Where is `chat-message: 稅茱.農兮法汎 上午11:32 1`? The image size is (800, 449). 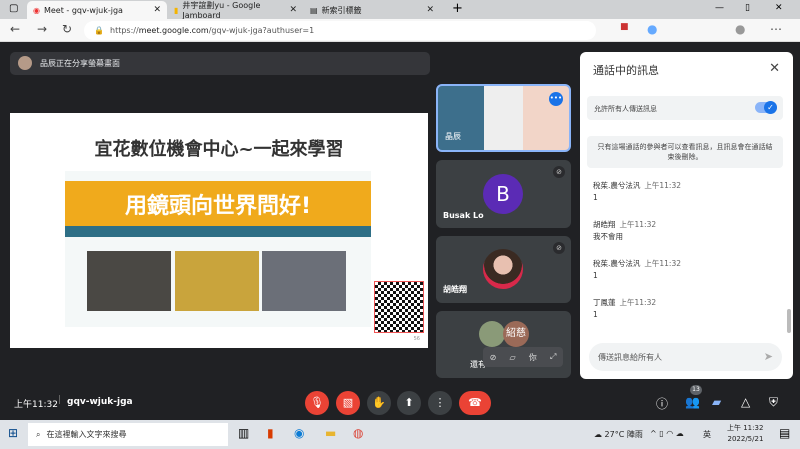
chat-message: 稅茱.農兮法汎 上午11:32 1 is located at coordinates (637, 270).